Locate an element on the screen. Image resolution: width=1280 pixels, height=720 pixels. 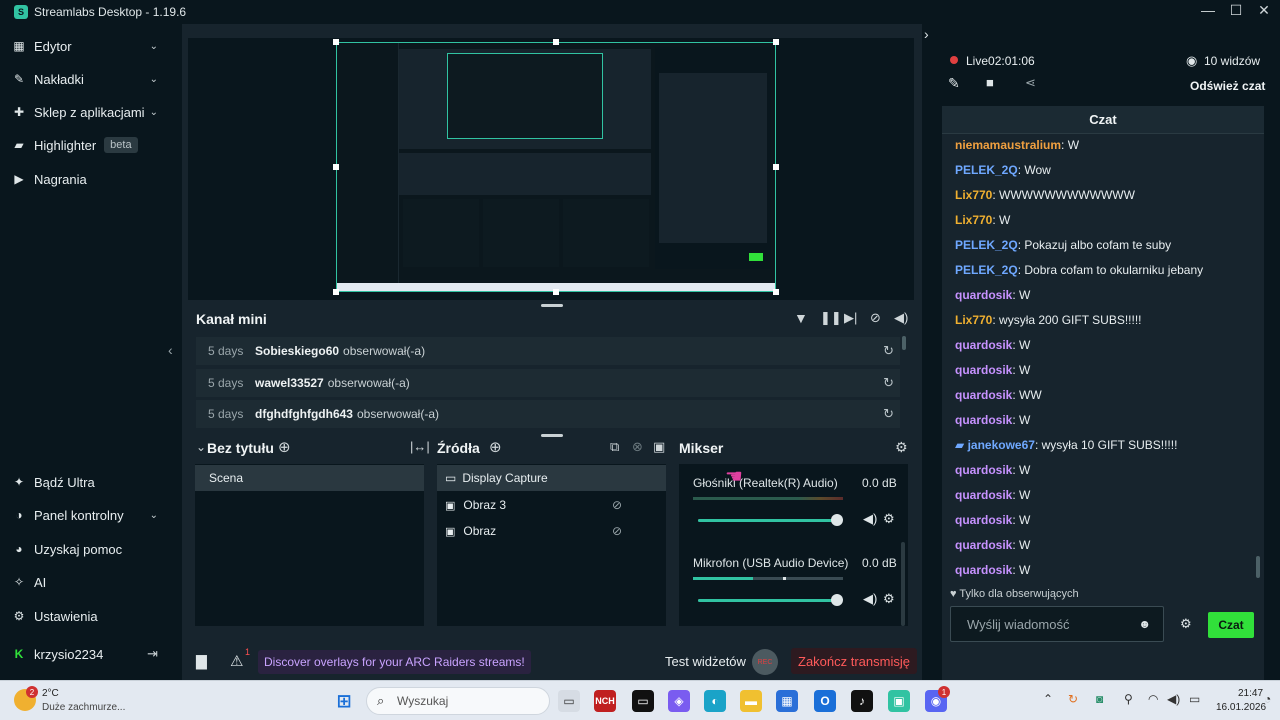
close-button: ✕ is located at coordinates (1264, 10).